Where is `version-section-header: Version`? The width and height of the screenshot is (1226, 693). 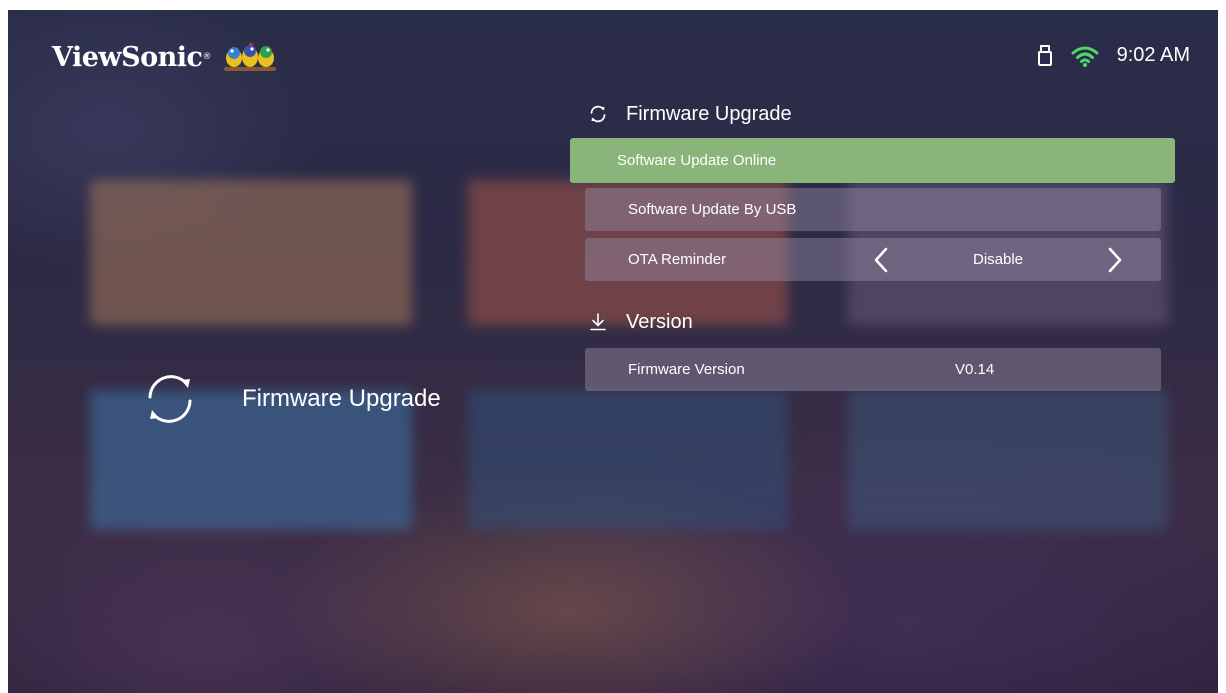 version-section-header: Version is located at coordinates (873, 322).